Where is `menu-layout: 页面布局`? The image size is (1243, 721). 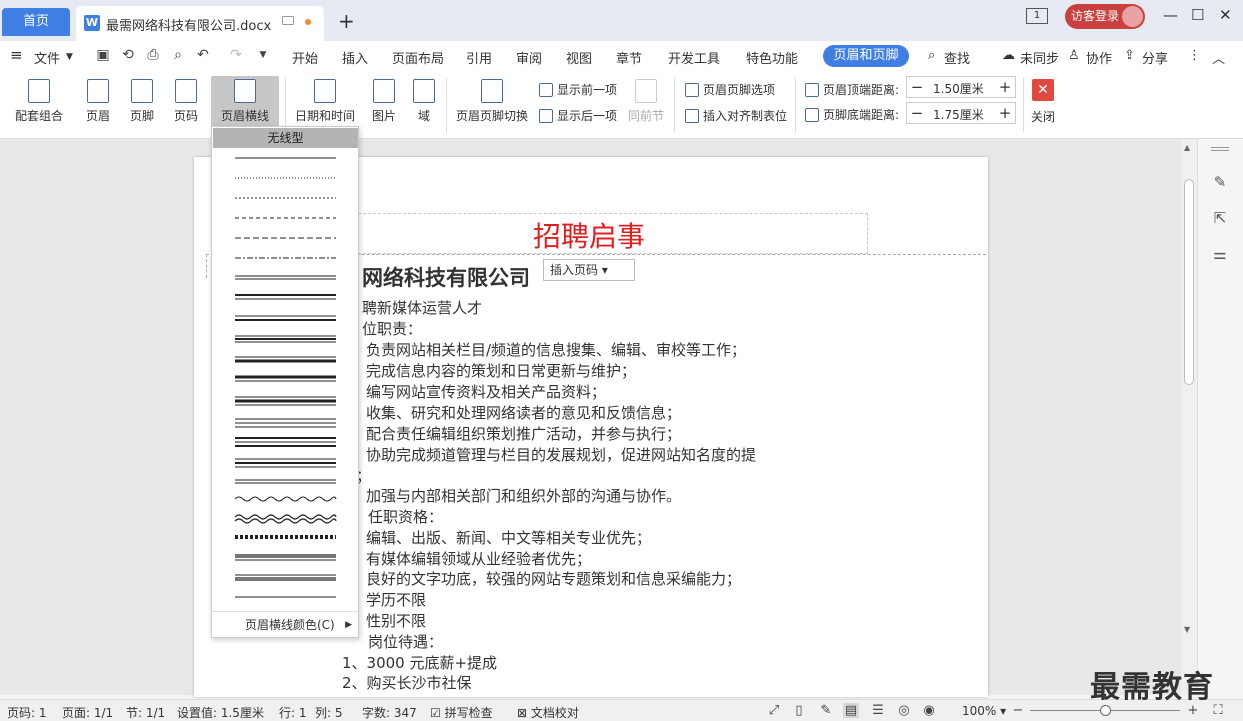 menu-layout: 页面布局 is located at coordinates (418, 57).